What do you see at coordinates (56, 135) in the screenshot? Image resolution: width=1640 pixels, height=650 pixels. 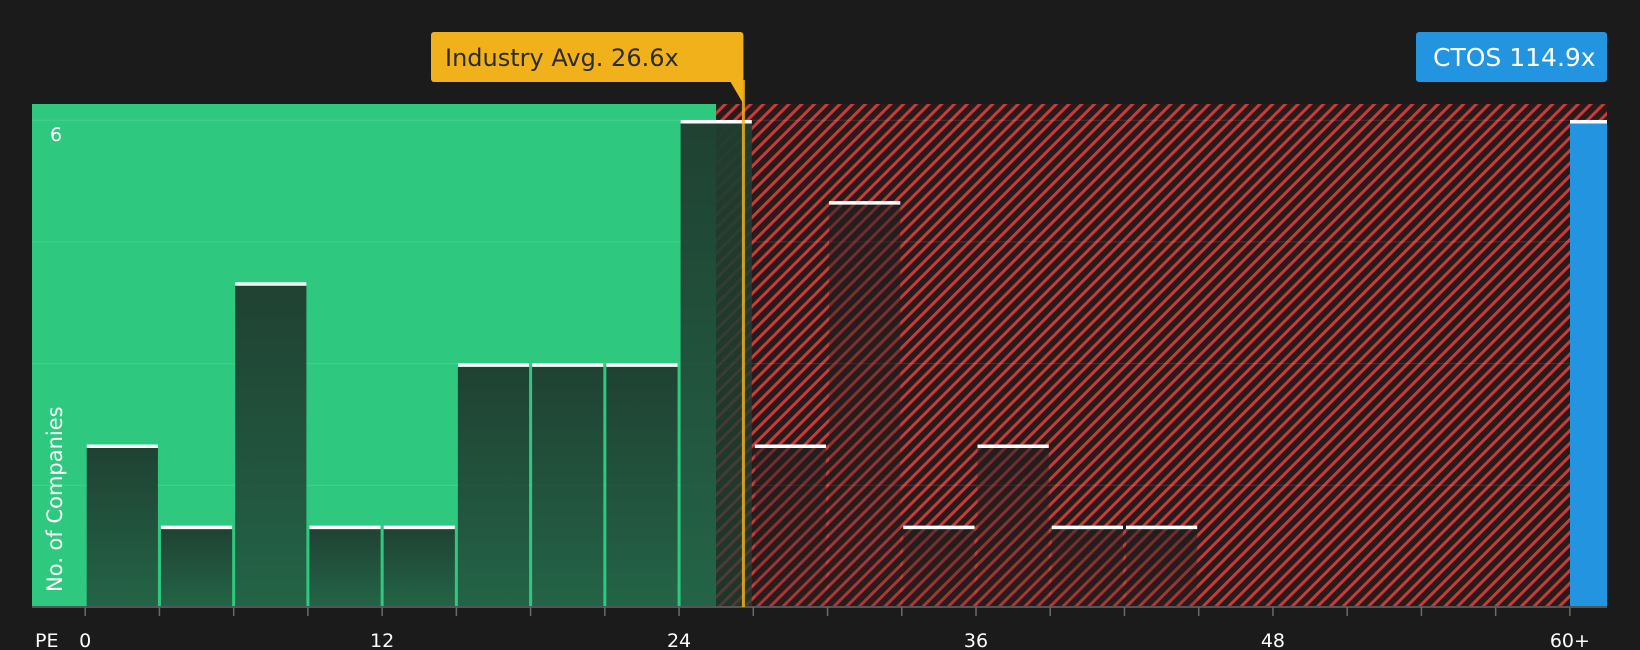 I see `y-tick-label: 6` at bounding box center [56, 135].